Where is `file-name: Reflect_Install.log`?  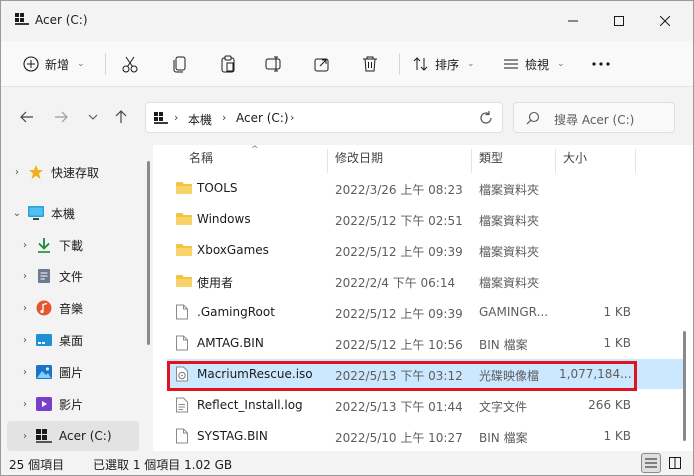 file-name: Reflect_Install.log is located at coordinates (250, 405).